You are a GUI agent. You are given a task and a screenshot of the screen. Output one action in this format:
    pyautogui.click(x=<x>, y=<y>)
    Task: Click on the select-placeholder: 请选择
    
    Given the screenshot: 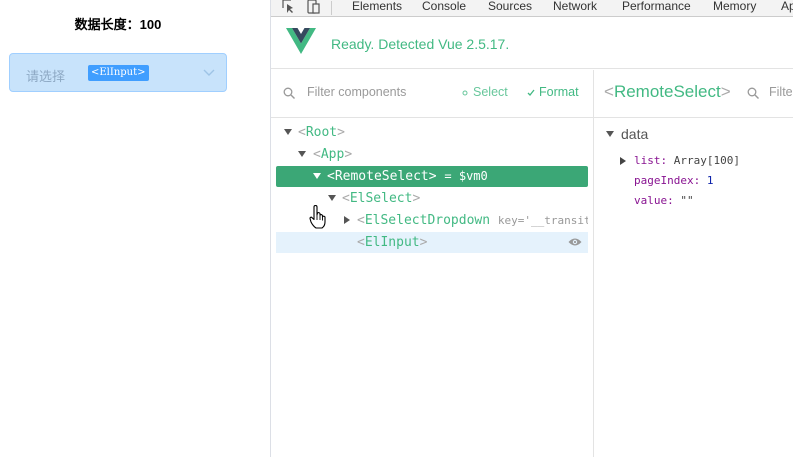 What is the action you would take?
    pyautogui.click(x=46, y=76)
    